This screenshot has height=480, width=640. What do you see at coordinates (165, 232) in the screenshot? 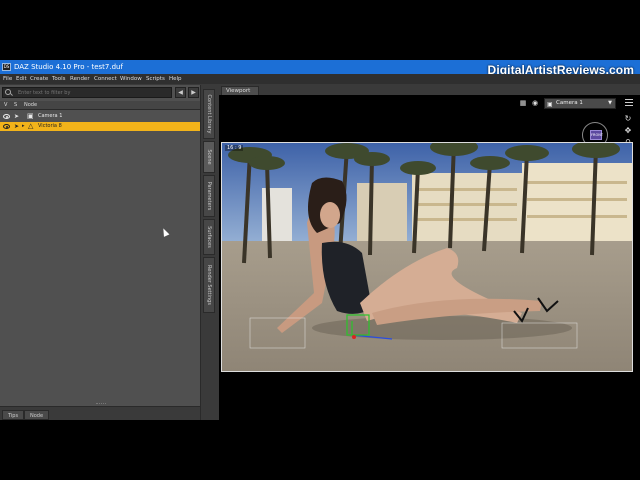
I see `mouse-cursor` at bounding box center [165, 232].